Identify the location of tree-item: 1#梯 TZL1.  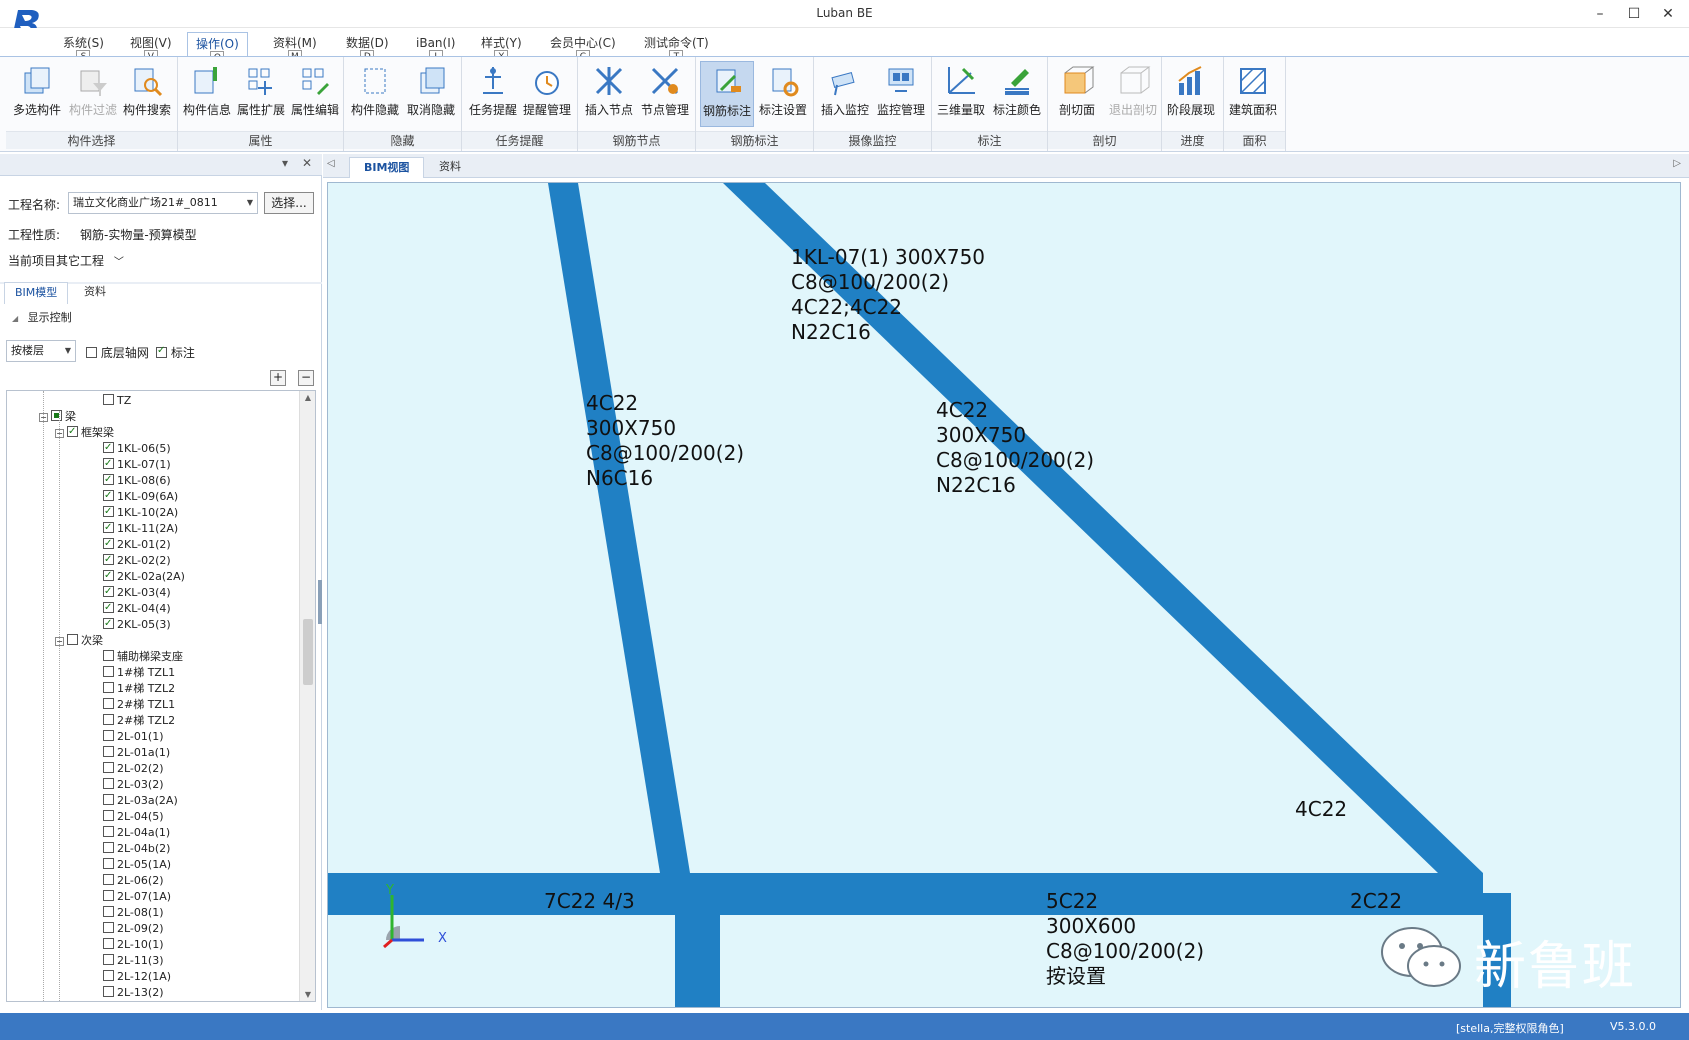
(139, 673).